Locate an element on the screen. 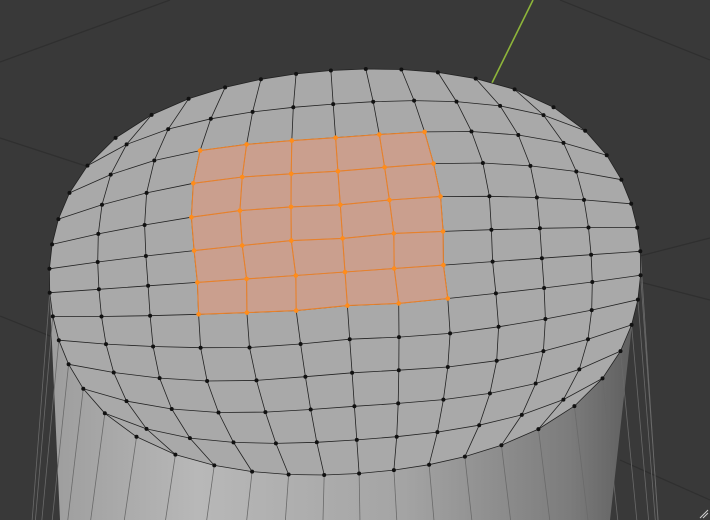 Image resolution: width=710 pixels, height=520 pixels. area-split-corner-icon is located at coordinates (704, 514).